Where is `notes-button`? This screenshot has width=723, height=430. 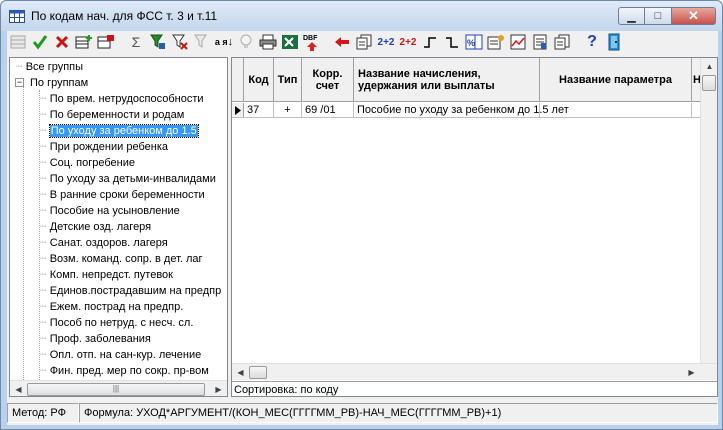 notes-button is located at coordinates (562, 42).